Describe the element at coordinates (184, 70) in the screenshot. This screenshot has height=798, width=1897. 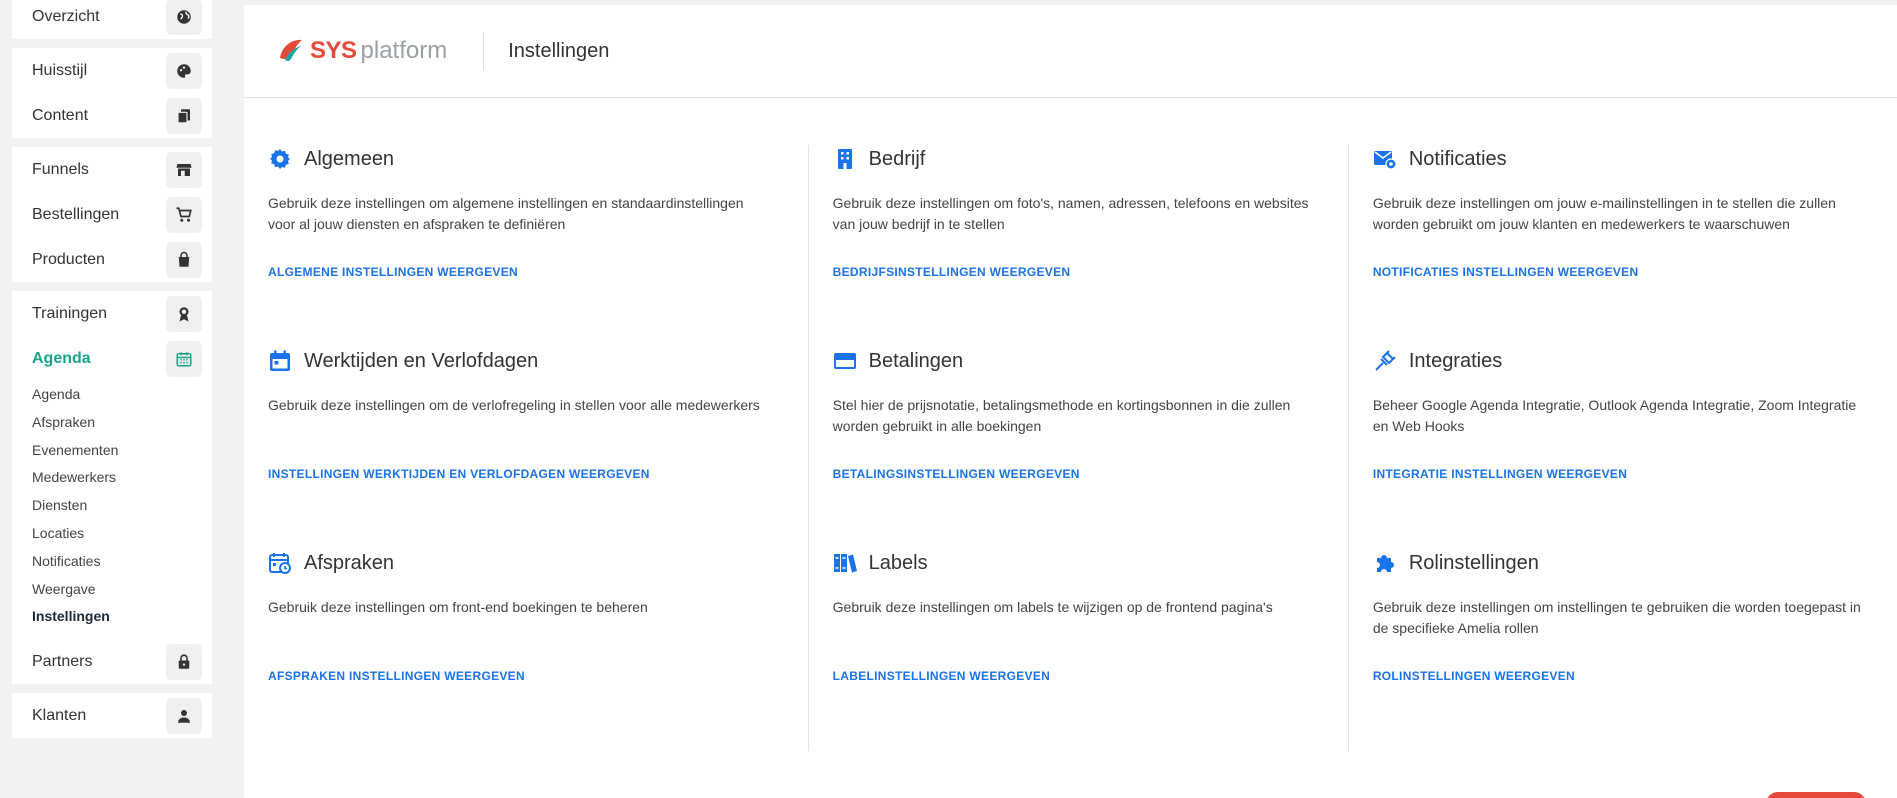
I see `palette-icon` at that location.